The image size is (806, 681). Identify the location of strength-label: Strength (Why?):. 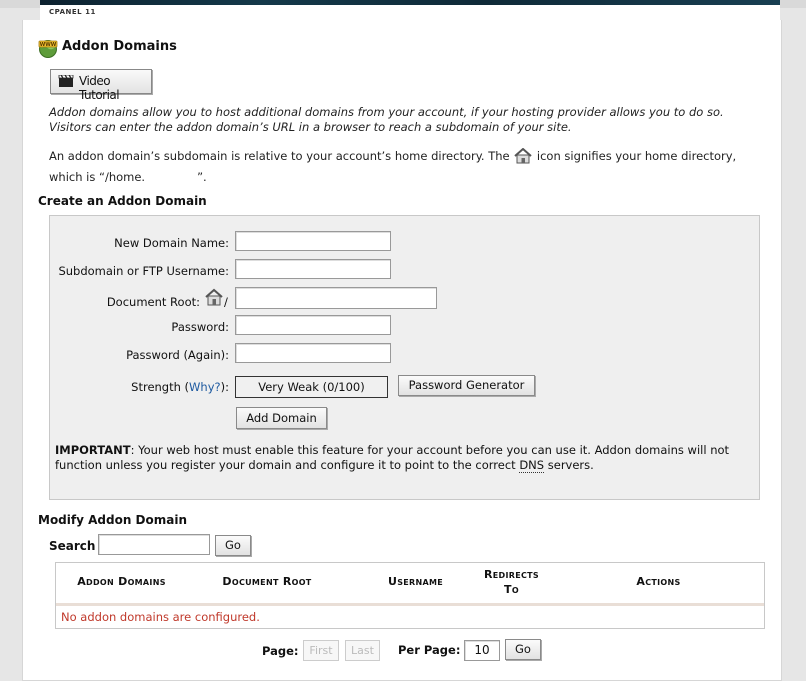
(139, 387).